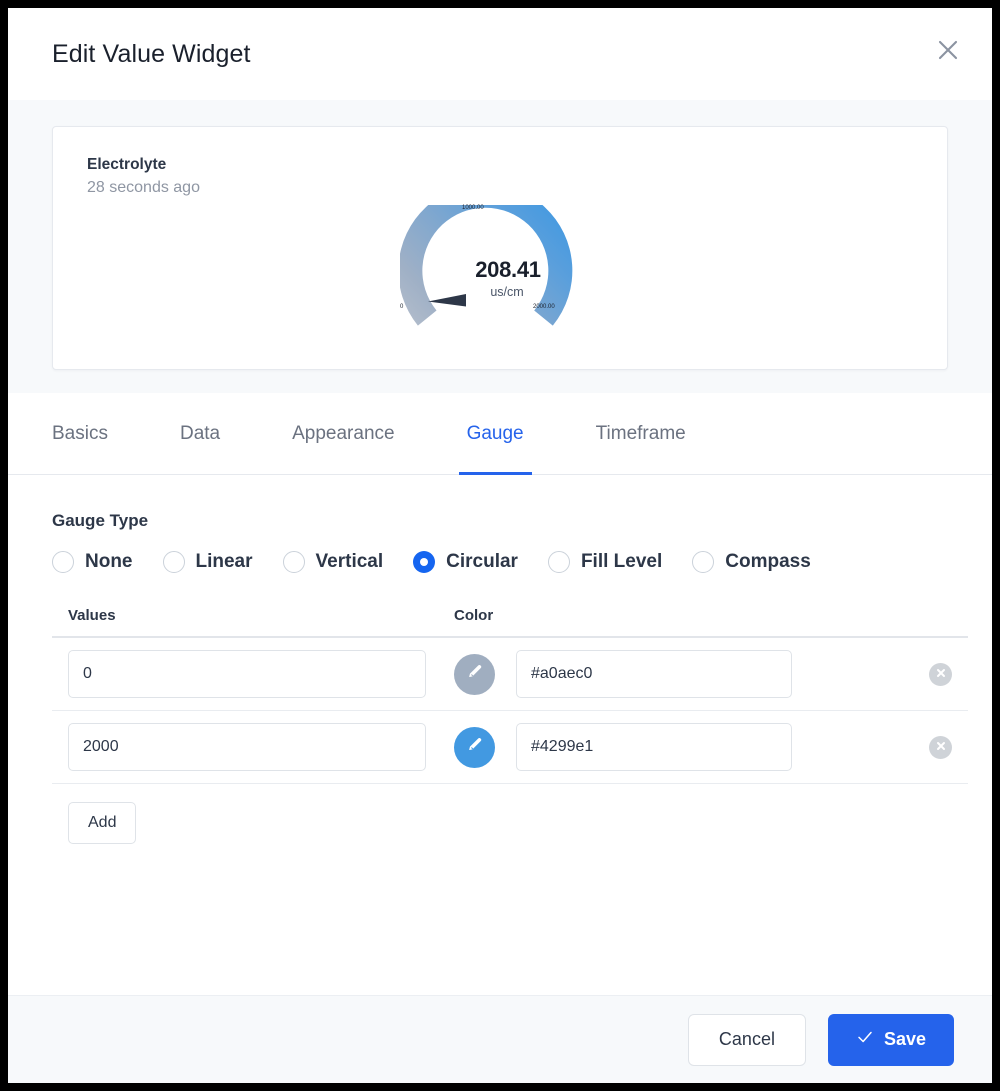  Describe the element at coordinates (703, 562) in the screenshot. I see `radio-mark-compass` at that location.